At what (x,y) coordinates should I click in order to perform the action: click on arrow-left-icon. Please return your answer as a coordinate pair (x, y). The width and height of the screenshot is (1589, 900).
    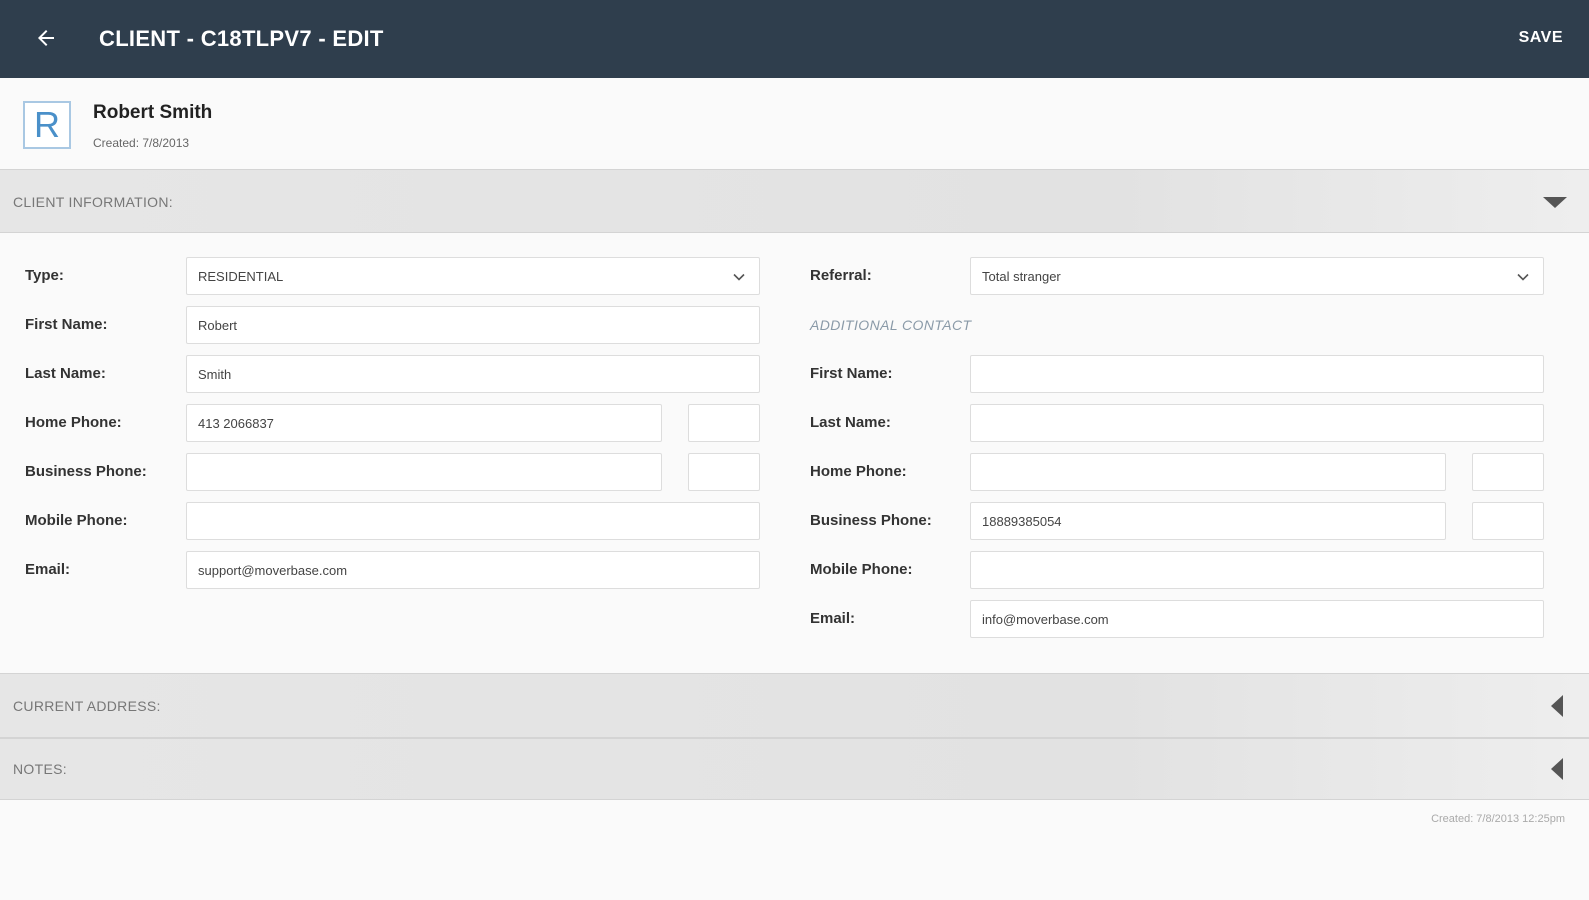
    Looking at the image, I should click on (46, 38).